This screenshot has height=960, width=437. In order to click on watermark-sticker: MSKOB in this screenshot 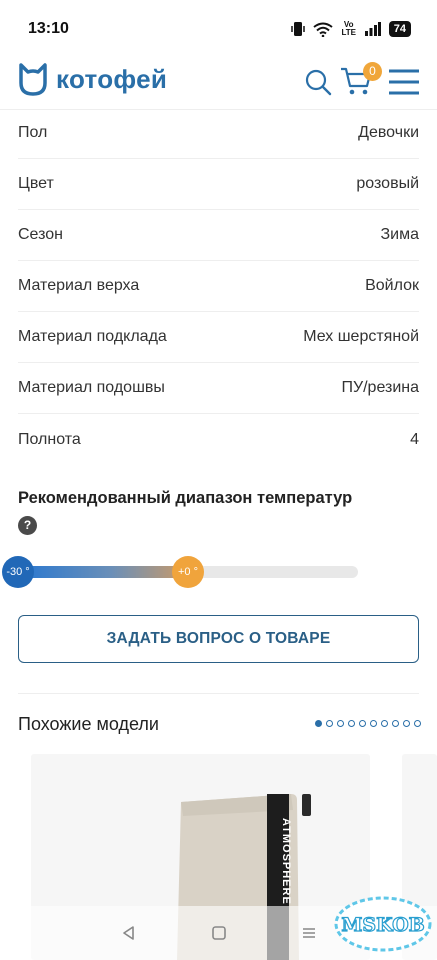, I will do `click(383, 924)`.